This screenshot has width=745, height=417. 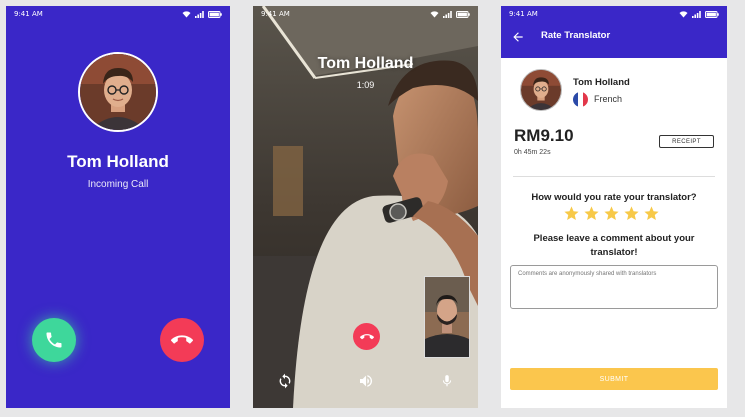 I want to click on self-video-preview, so click(x=447, y=317).